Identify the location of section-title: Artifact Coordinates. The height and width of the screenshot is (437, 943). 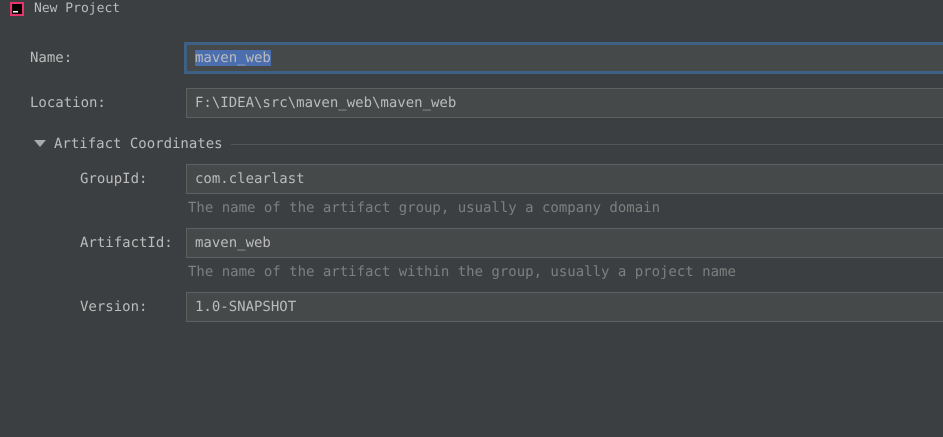
(138, 144).